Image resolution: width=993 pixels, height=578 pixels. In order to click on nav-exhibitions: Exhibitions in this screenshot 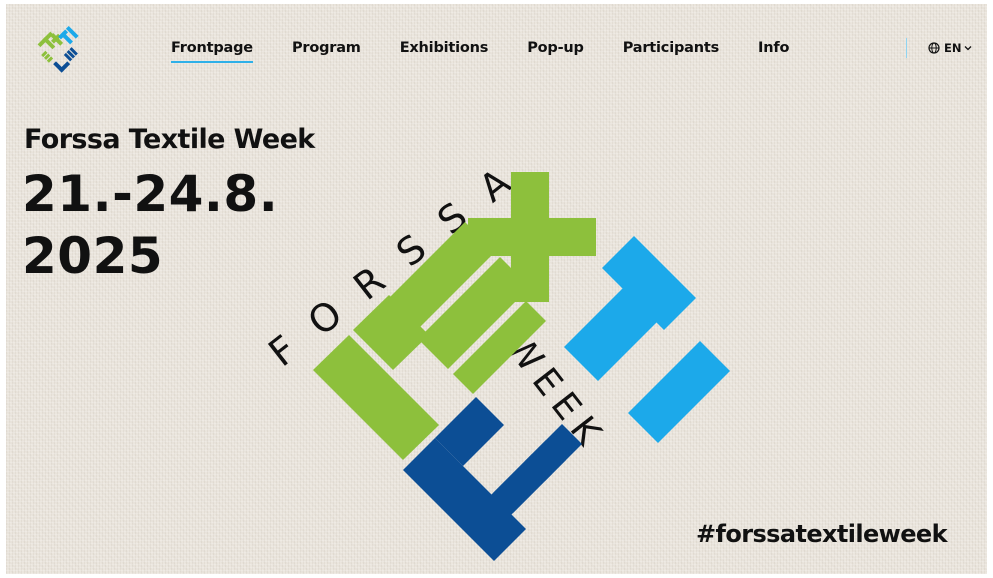, I will do `click(444, 51)`.